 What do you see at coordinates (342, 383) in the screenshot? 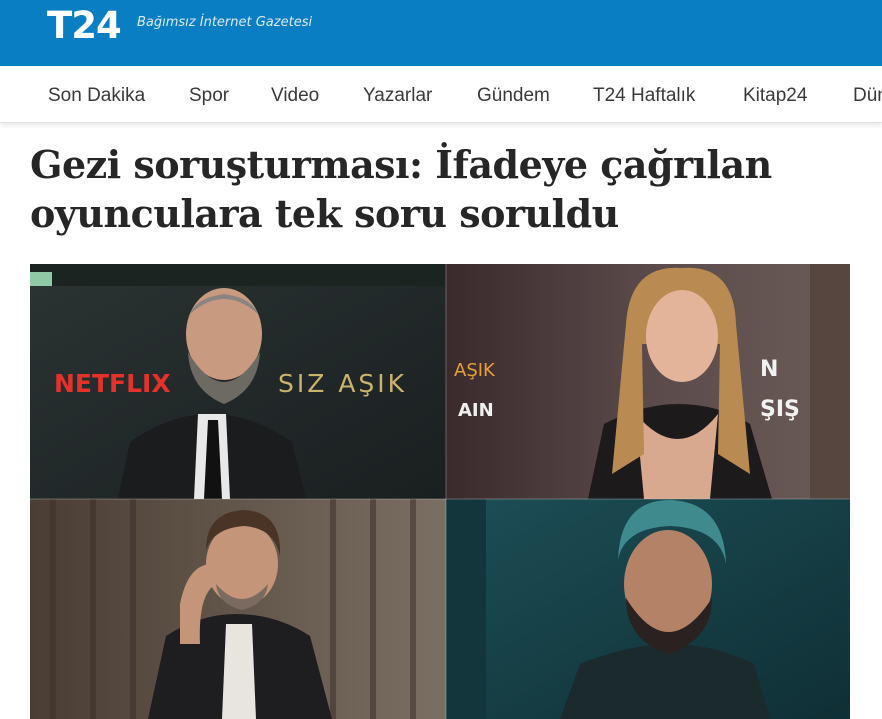
I see `svg-text: SIZ AŞIK` at bounding box center [342, 383].